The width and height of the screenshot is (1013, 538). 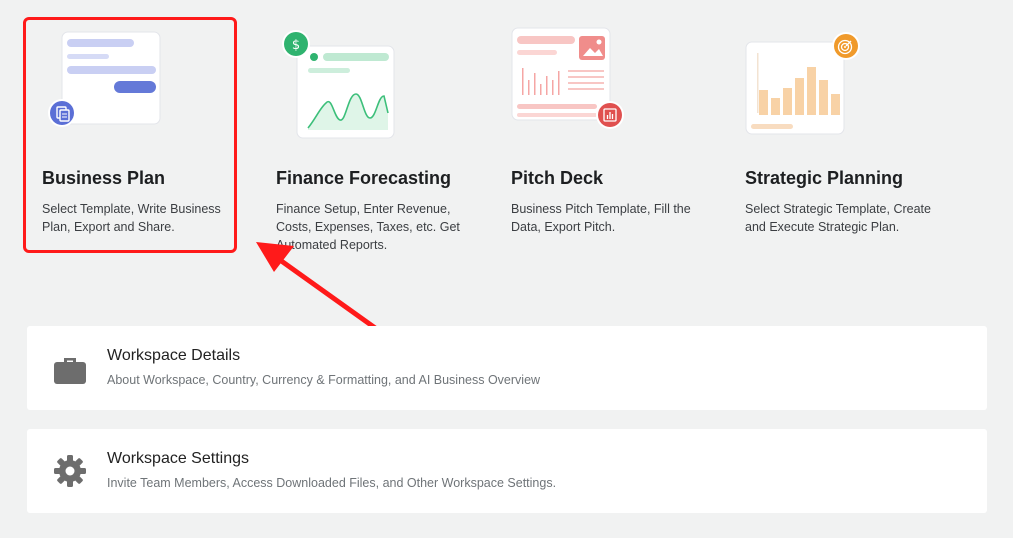 I want to click on row-title: Workspace Settings, so click(x=178, y=458).